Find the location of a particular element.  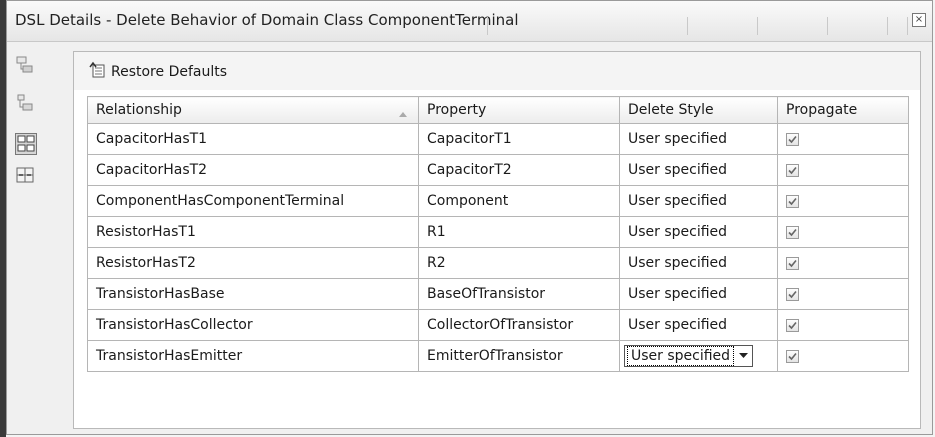

delete-style-cell-editing: User specified is located at coordinates (698, 356).